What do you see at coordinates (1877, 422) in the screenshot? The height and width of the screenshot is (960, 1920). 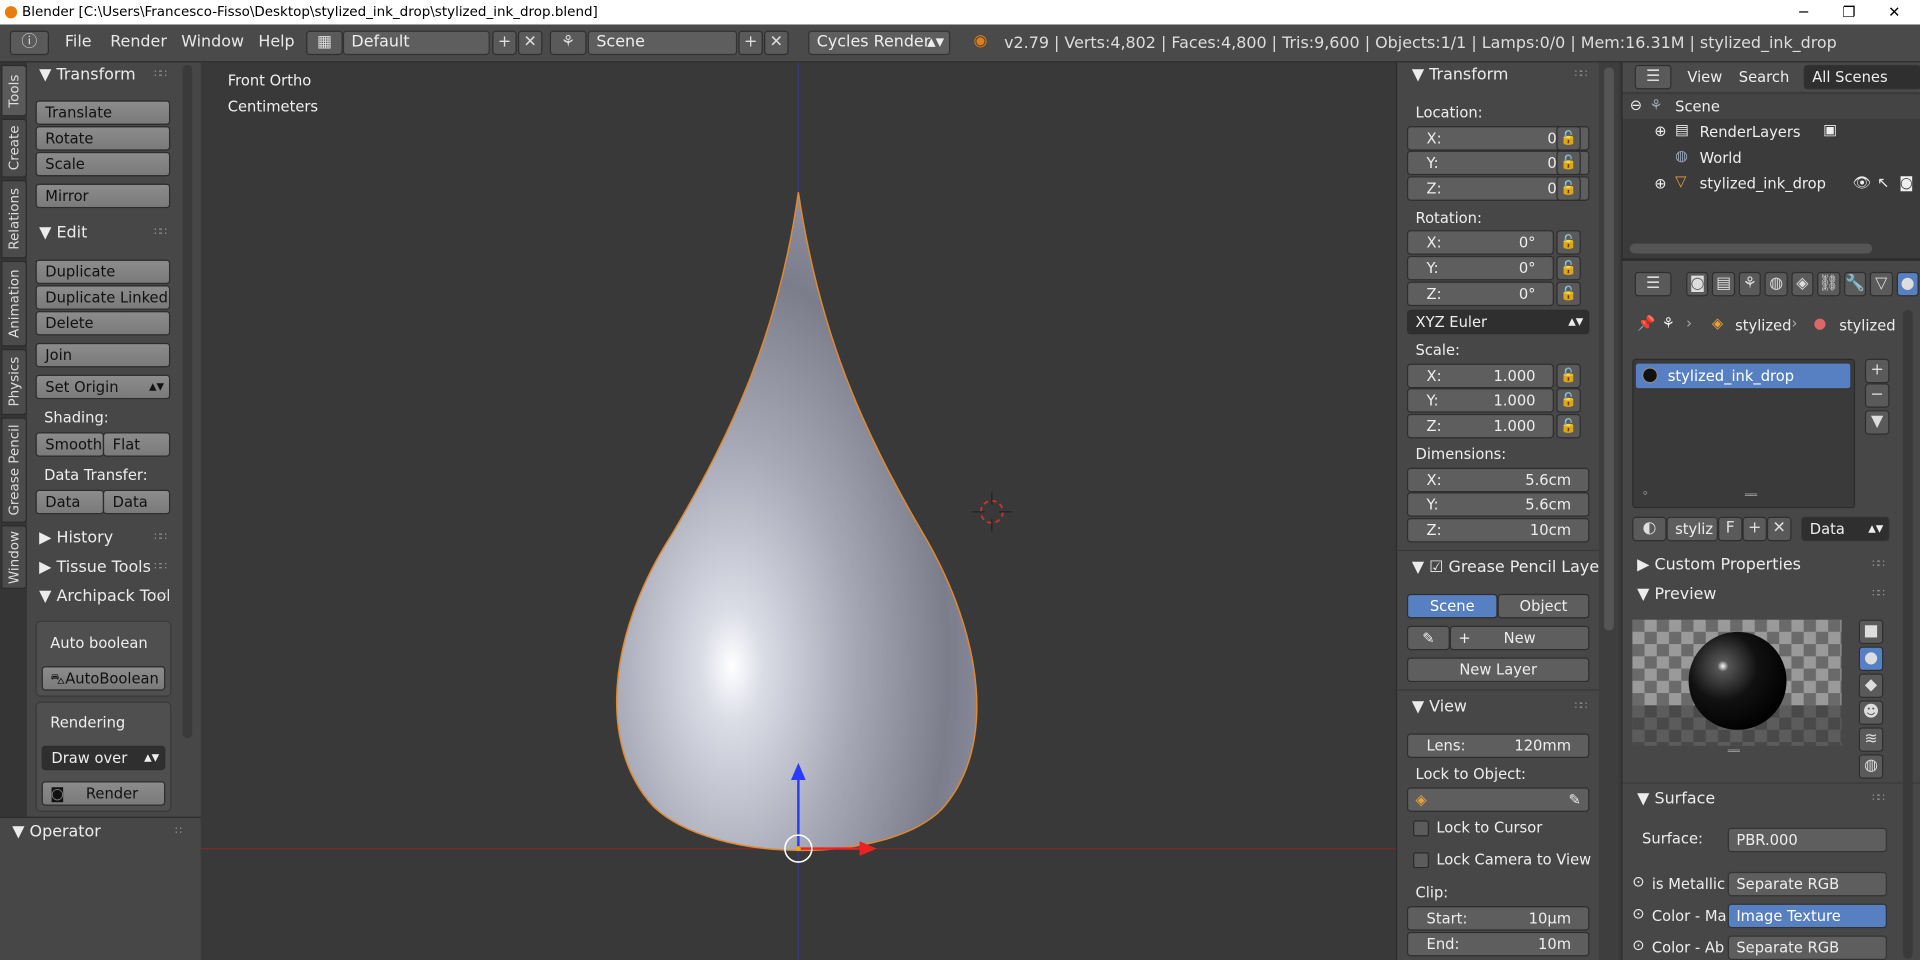 I see `slot-specials-icon: ▼` at bounding box center [1877, 422].